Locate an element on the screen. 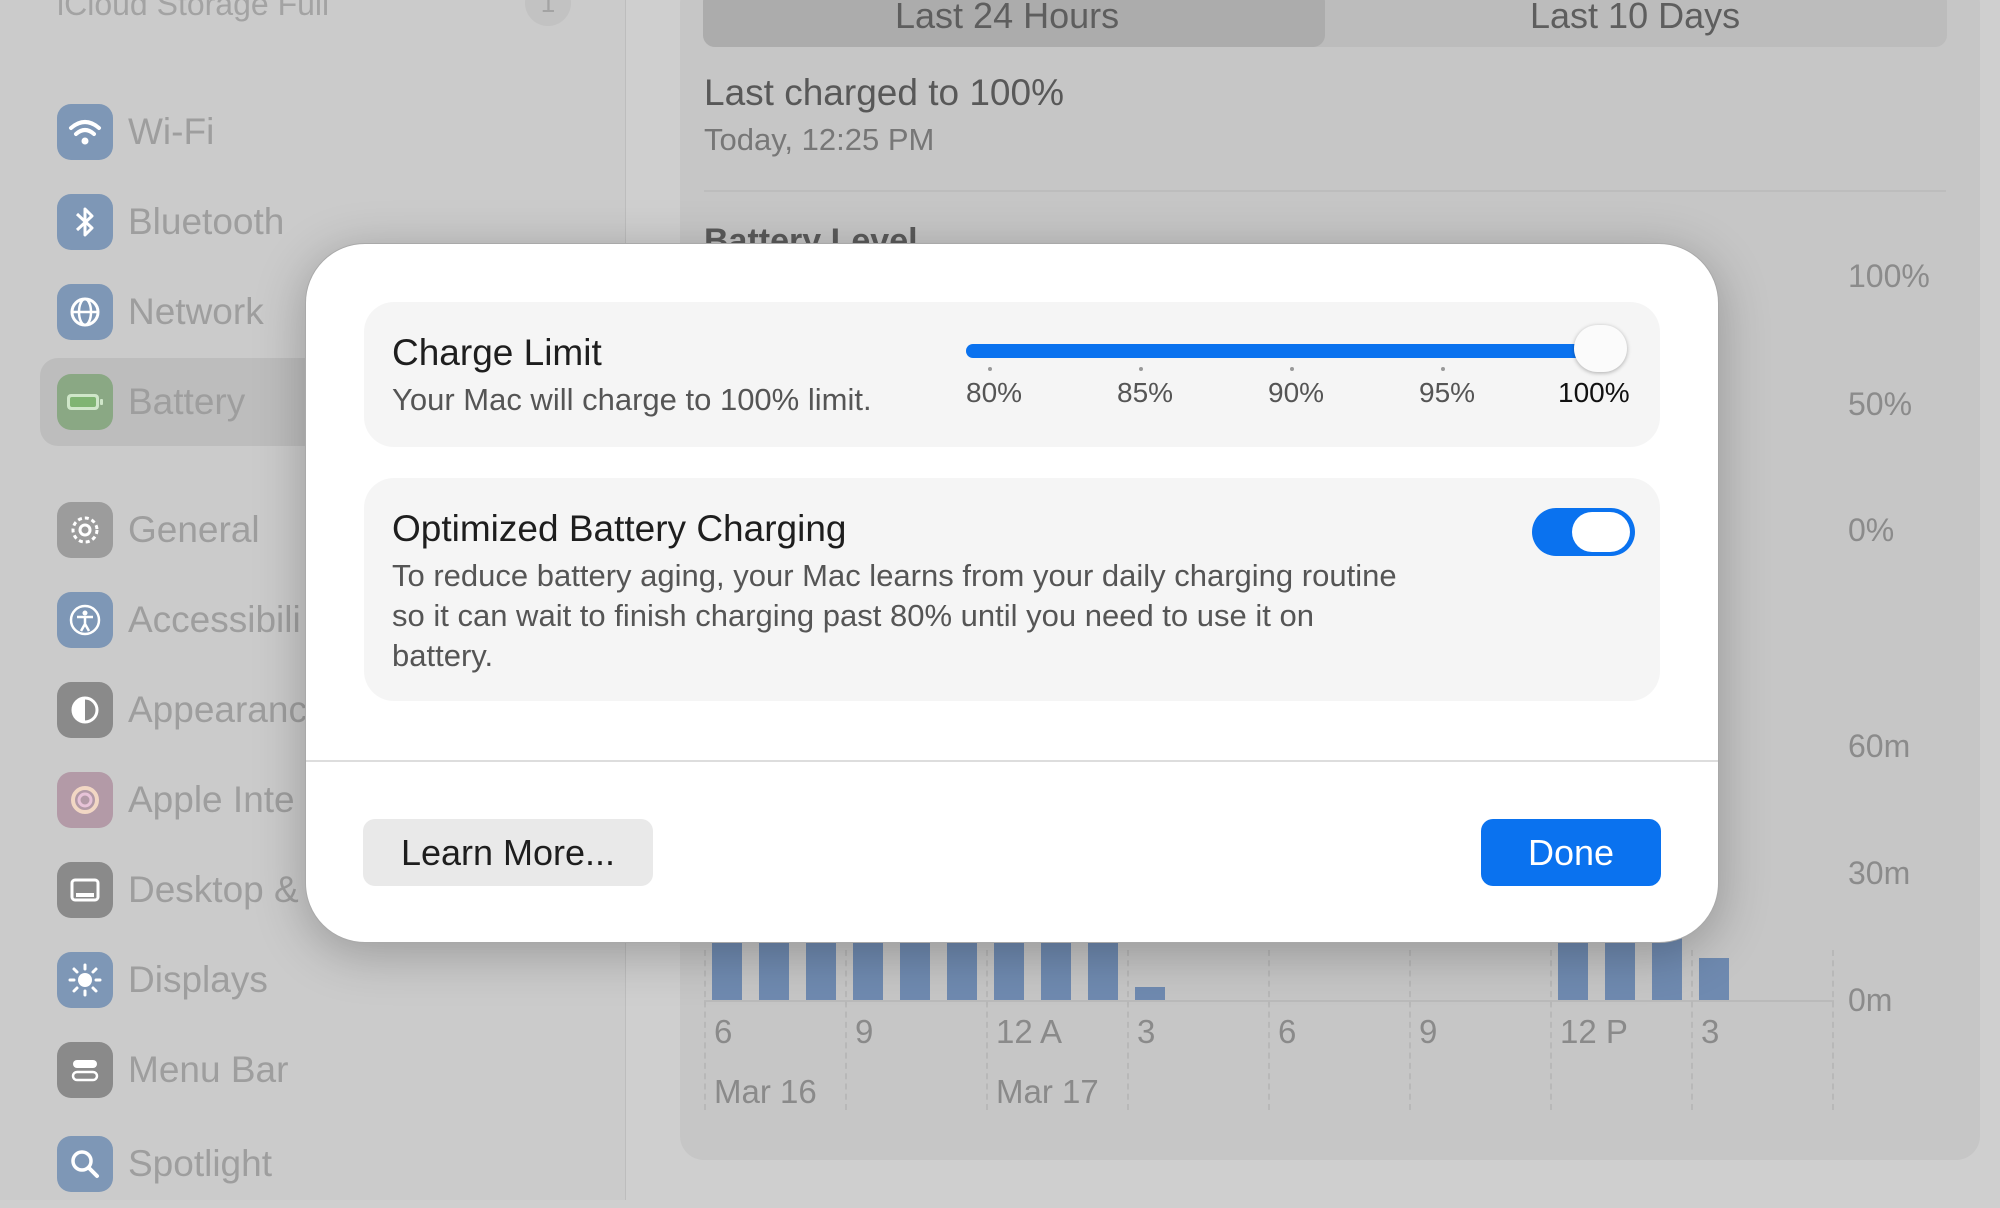  sidebar-item-label: Network is located at coordinates (196, 311).